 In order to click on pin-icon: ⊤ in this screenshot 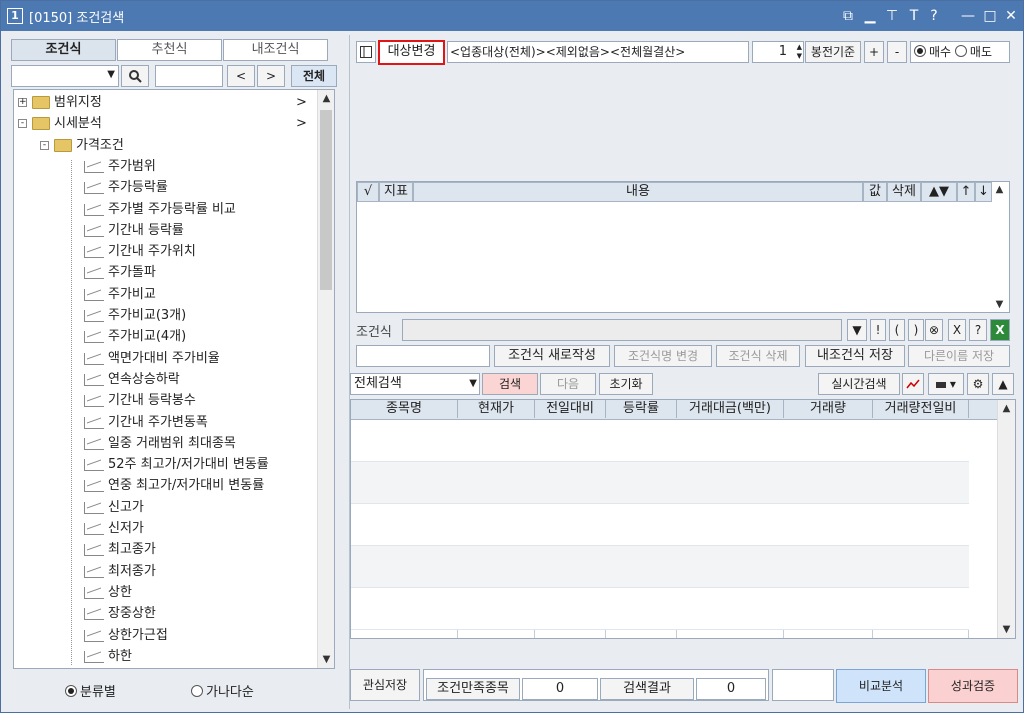, I will do `click(892, 16)`.